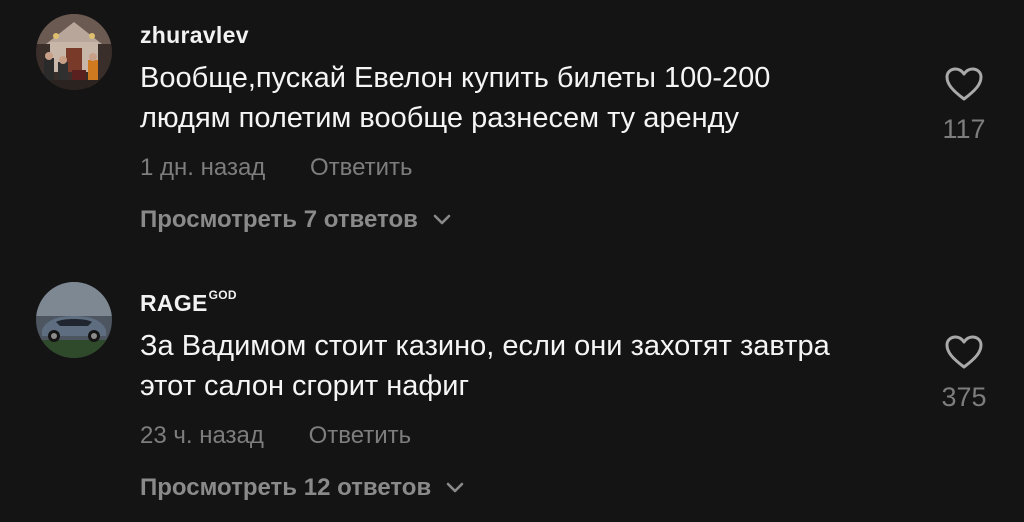  Describe the element at coordinates (276, 168) in the screenshot. I see `comment-meta: 1 дн. назад Ответить` at that location.